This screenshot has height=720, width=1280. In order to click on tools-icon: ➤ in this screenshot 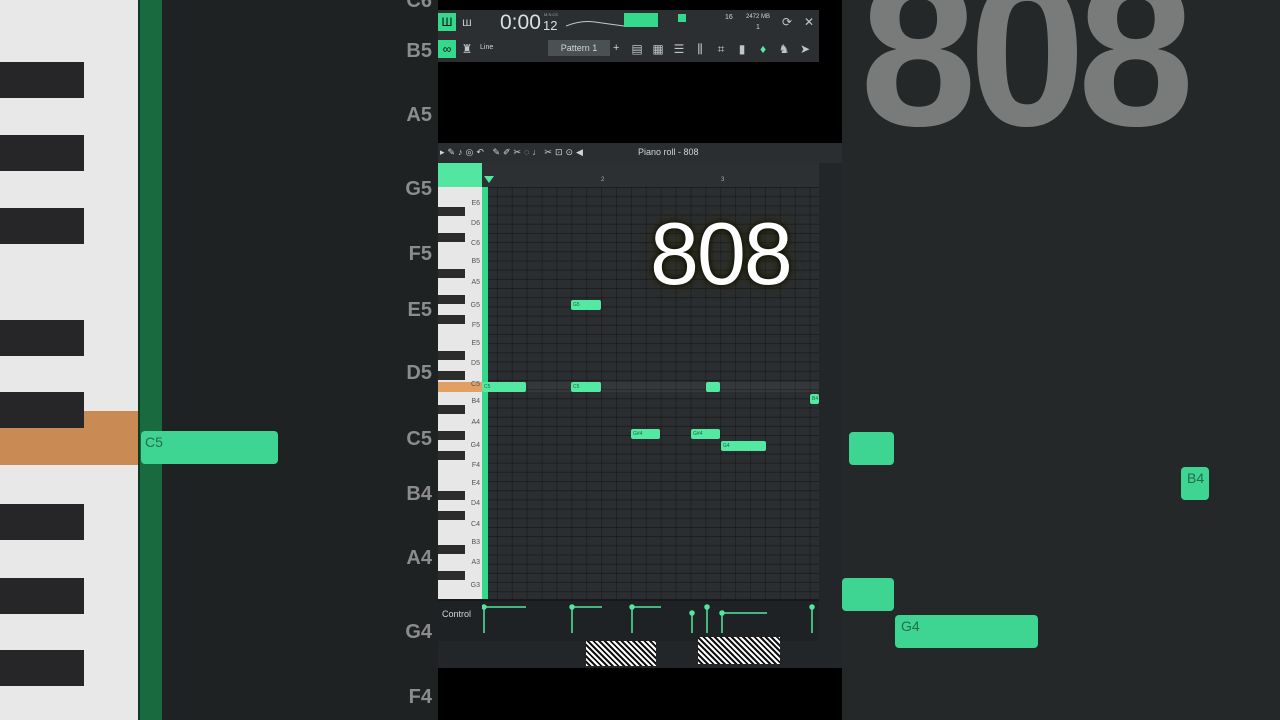, I will do `click(805, 49)`.